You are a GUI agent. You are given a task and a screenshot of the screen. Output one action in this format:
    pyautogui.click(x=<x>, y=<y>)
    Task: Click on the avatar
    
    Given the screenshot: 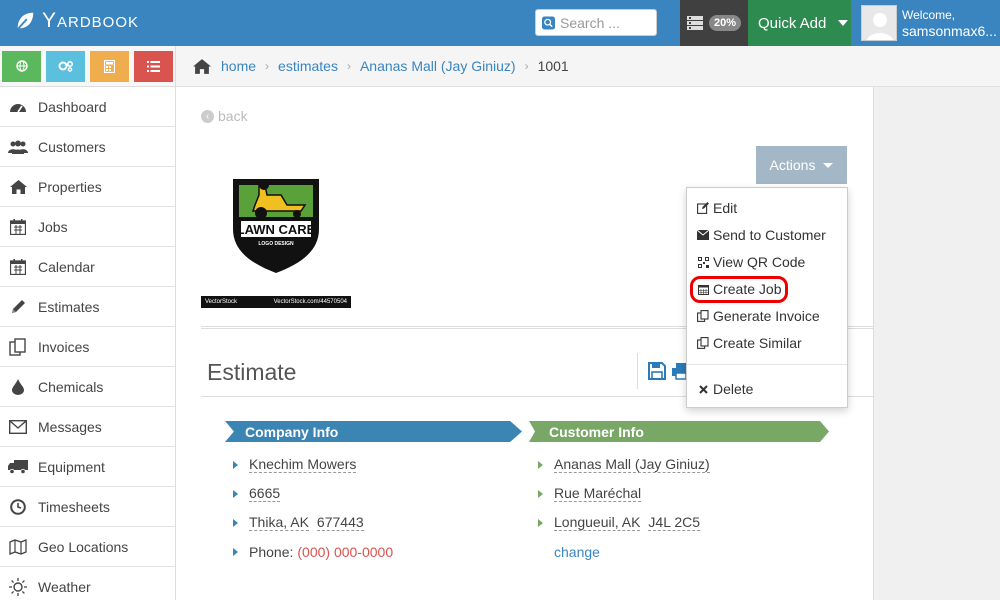 What is the action you would take?
    pyautogui.click(x=879, y=23)
    